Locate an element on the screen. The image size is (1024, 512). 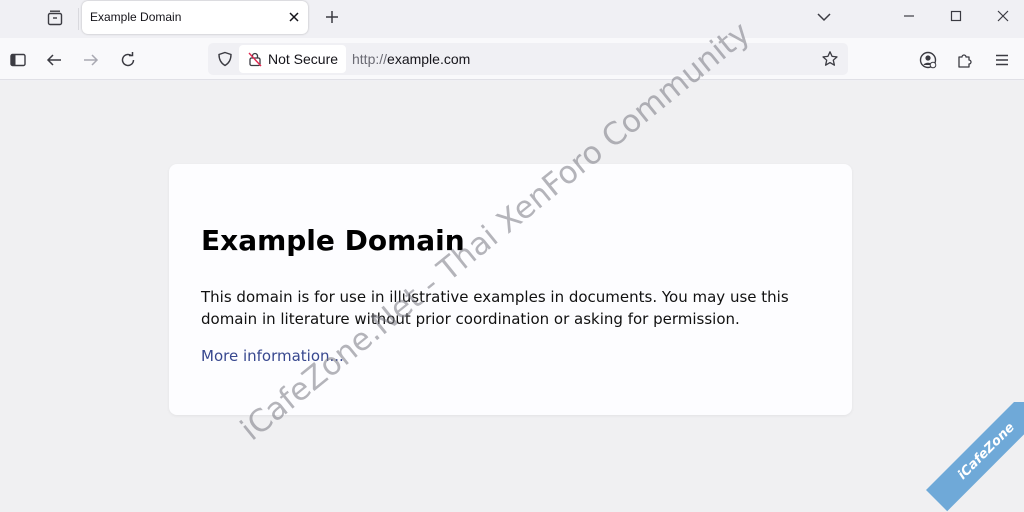
new-tab-button is located at coordinates (332, 17).